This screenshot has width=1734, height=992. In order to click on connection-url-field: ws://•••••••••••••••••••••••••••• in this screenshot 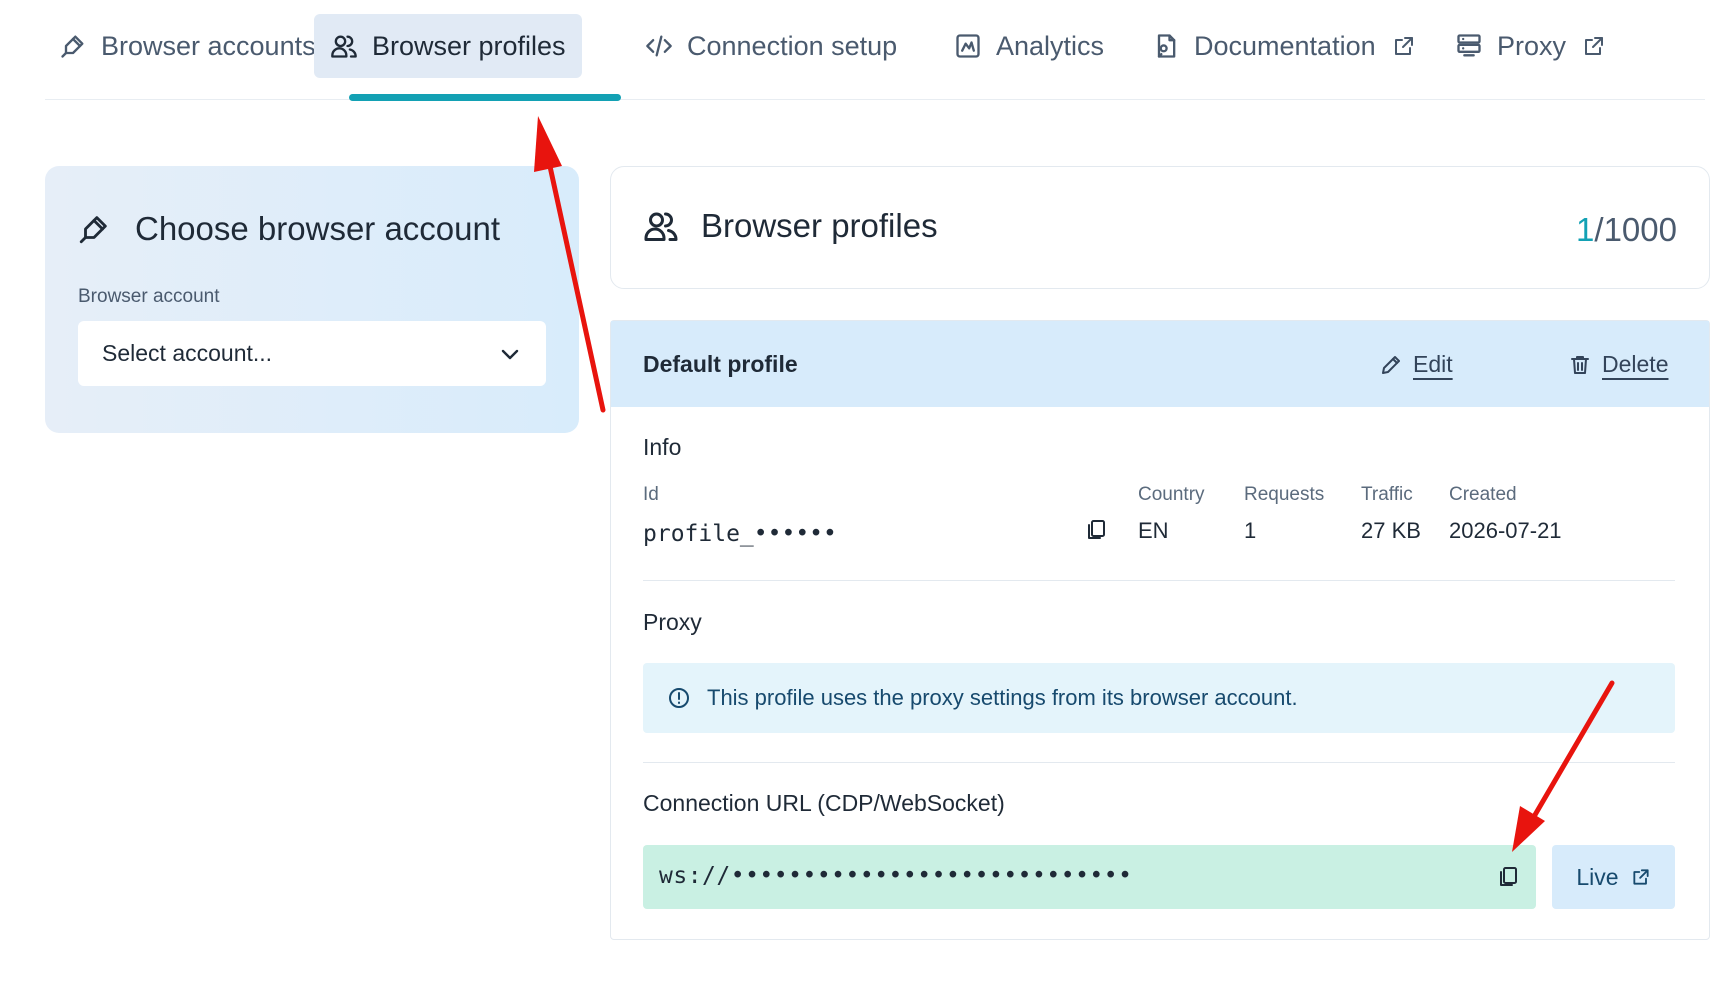, I will do `click(1089, 877)`.